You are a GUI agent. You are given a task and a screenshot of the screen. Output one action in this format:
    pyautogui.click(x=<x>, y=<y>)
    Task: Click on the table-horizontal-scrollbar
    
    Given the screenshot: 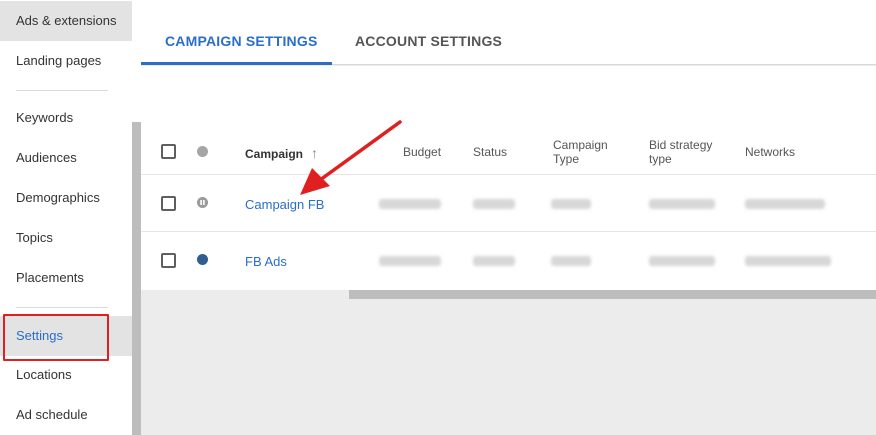 What is the action you would take?
    pyautogui.click(x=612, y=294)
    